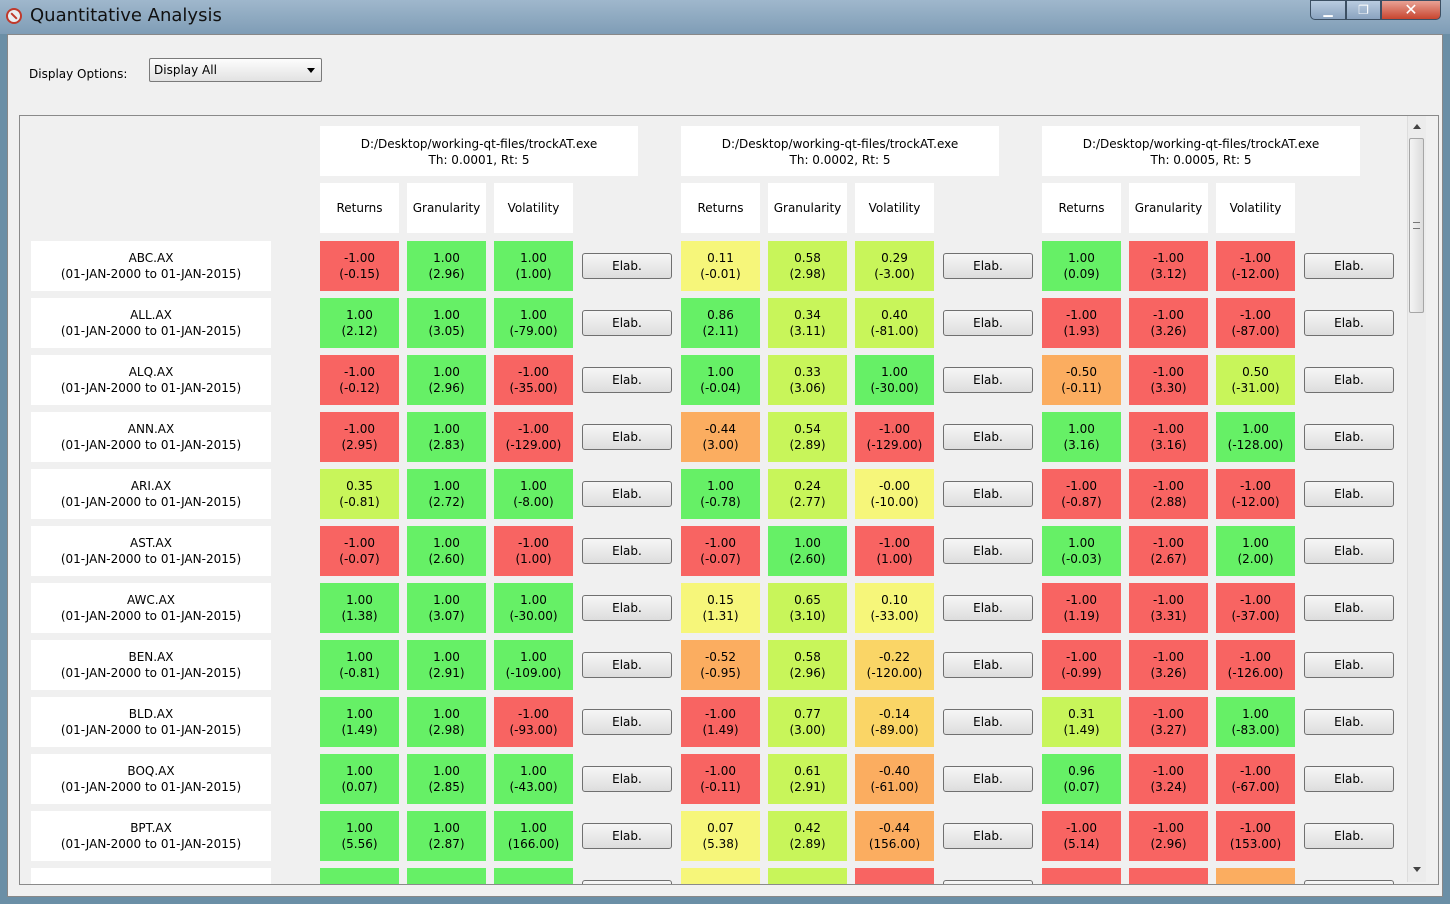  Describe the element at coordinates (894, 208) in the screenshot. I see `column-header: Volatility` at that location.